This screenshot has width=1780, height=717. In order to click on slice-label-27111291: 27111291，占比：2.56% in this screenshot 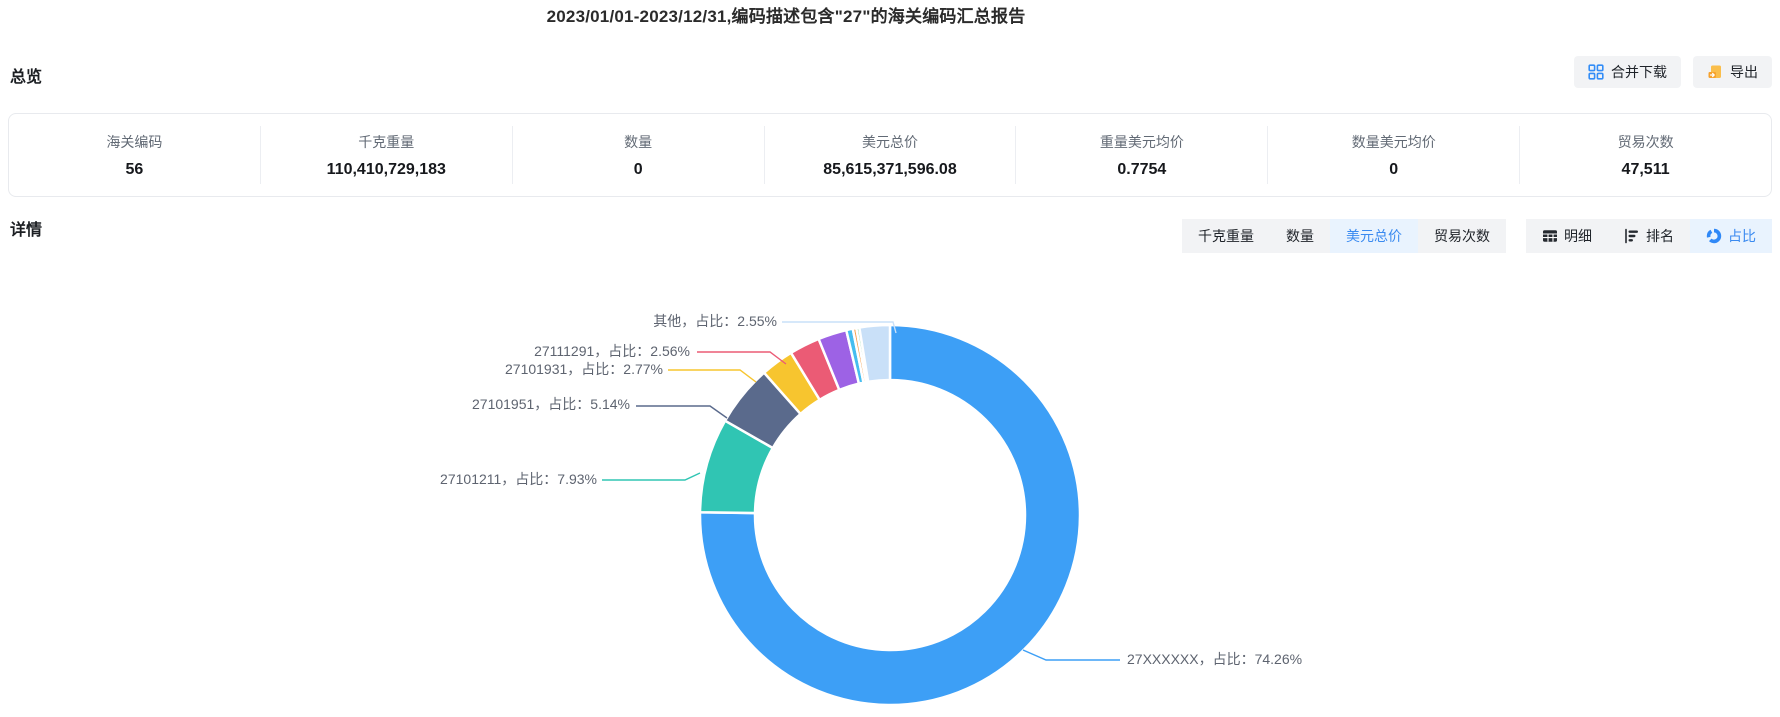, I will do `click(612, 351)`.